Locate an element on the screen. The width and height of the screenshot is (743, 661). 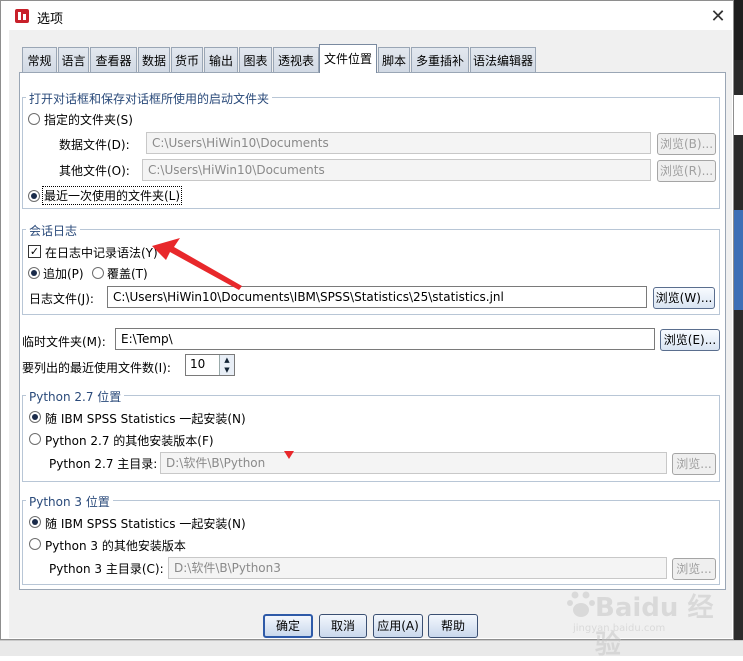
tab-multiple-imputation: 多重插补 is located at coordinates (440, 60).